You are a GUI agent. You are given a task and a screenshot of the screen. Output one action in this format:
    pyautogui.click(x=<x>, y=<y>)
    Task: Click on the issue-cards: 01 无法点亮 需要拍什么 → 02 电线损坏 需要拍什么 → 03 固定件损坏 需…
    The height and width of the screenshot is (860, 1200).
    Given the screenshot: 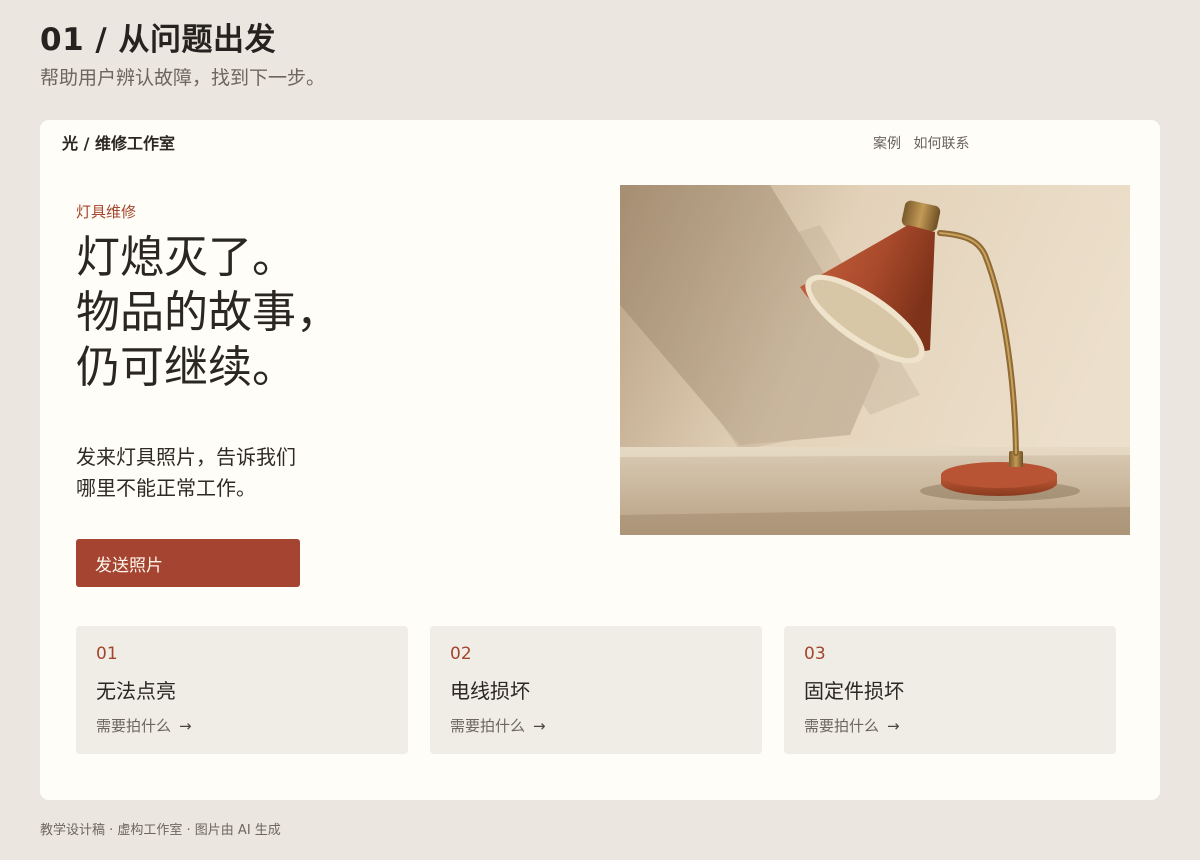 What is the action you would take?
    pyautogui.click(x=596, y=690)
    